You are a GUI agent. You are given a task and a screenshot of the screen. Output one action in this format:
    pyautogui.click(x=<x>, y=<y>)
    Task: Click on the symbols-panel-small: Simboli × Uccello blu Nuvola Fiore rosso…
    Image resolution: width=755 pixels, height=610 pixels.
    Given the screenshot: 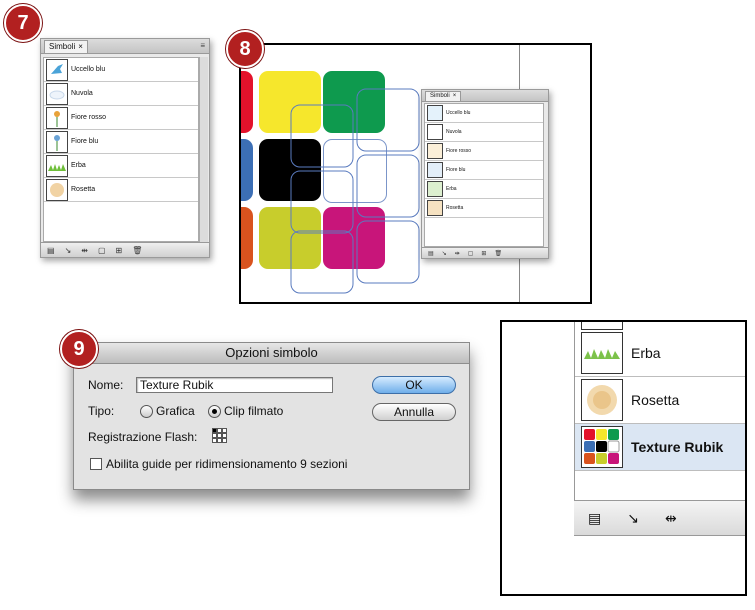 What is the action you would take?
    pyautogui.click(x=485, y=174)
    